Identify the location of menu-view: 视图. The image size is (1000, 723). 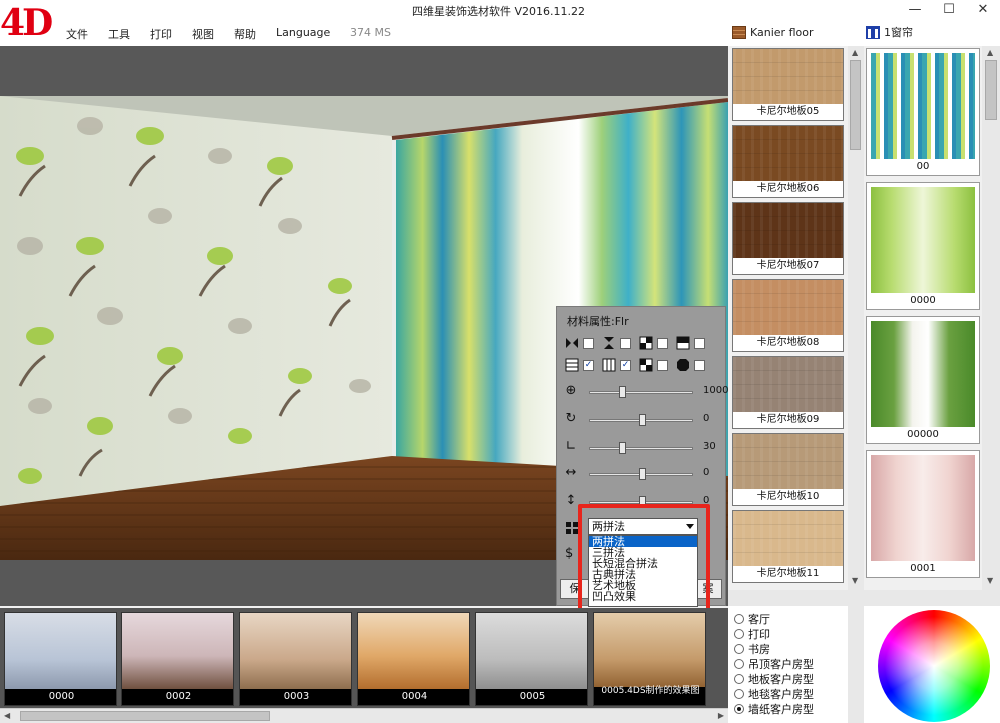
(203, 34).